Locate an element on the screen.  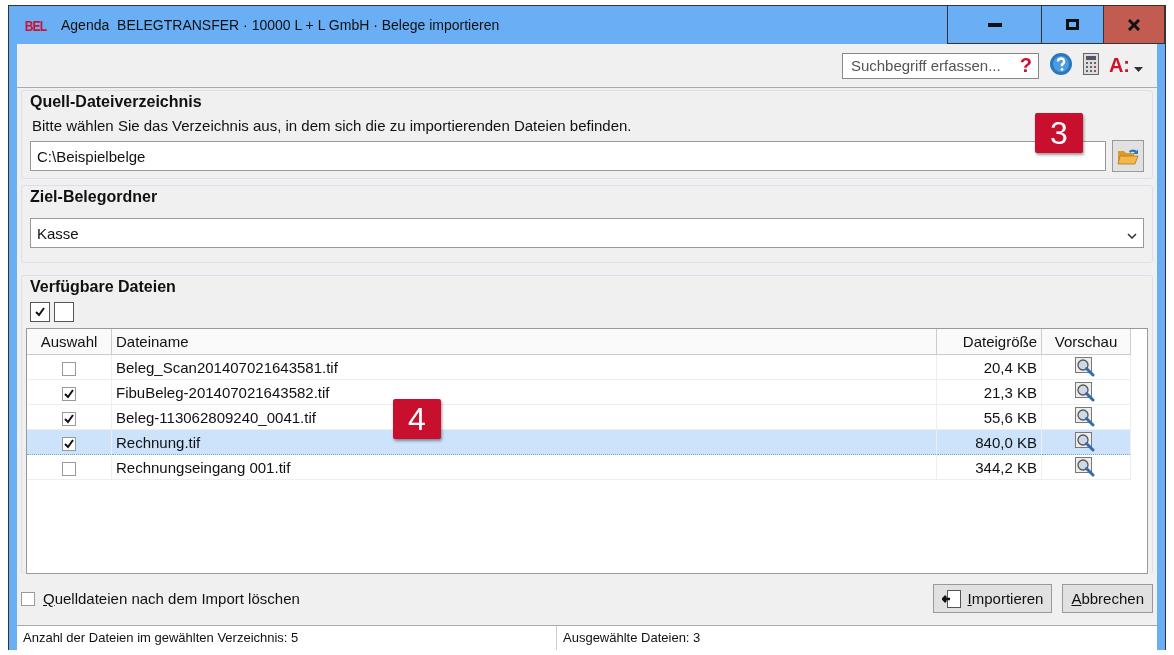
status-text: Anzahl der Dateien im gewählten Verzeichnis: 5 is located at coordinates (287, 638).